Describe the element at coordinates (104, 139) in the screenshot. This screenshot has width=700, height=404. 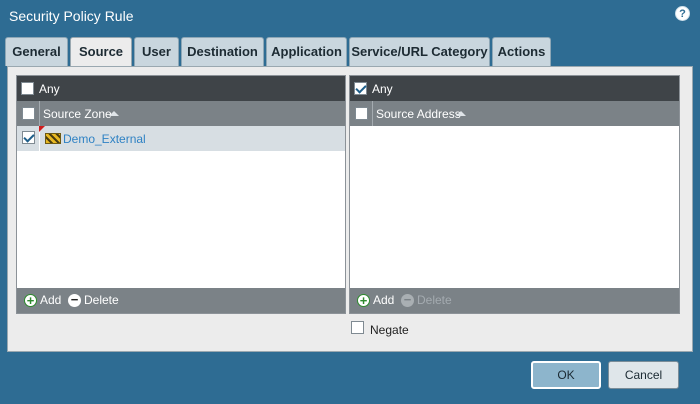
I see `zone-link: Demo_External` at that location.